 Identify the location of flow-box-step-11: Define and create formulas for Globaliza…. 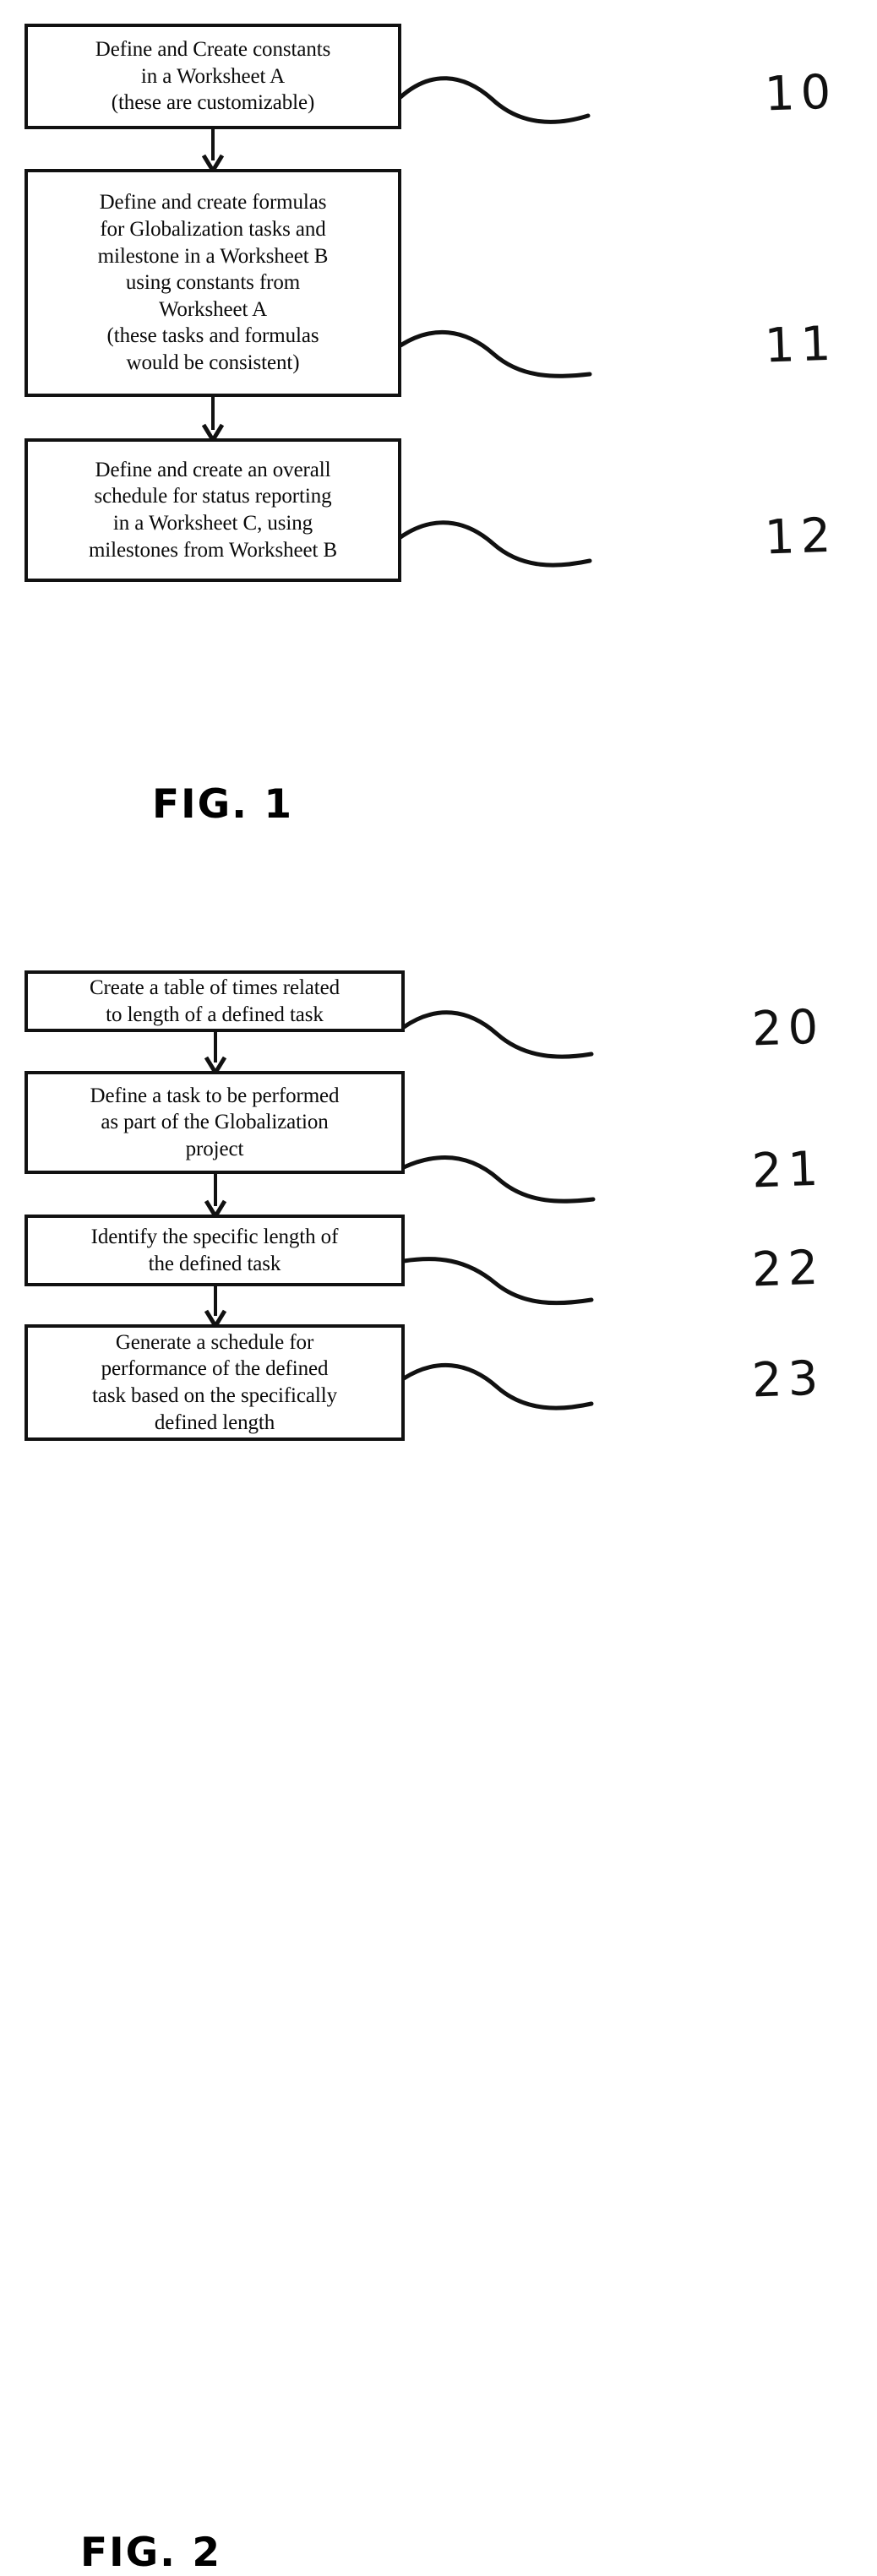
(213, 283).